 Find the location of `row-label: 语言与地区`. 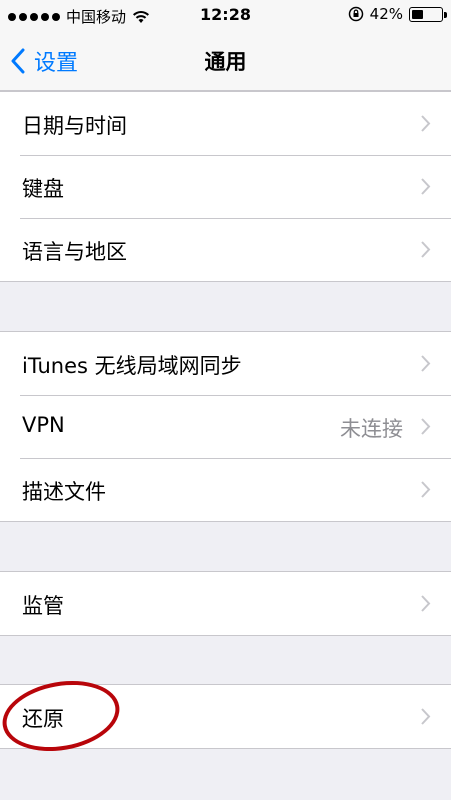

row-label: 语言与地区 is located at coordinates (74, 252).